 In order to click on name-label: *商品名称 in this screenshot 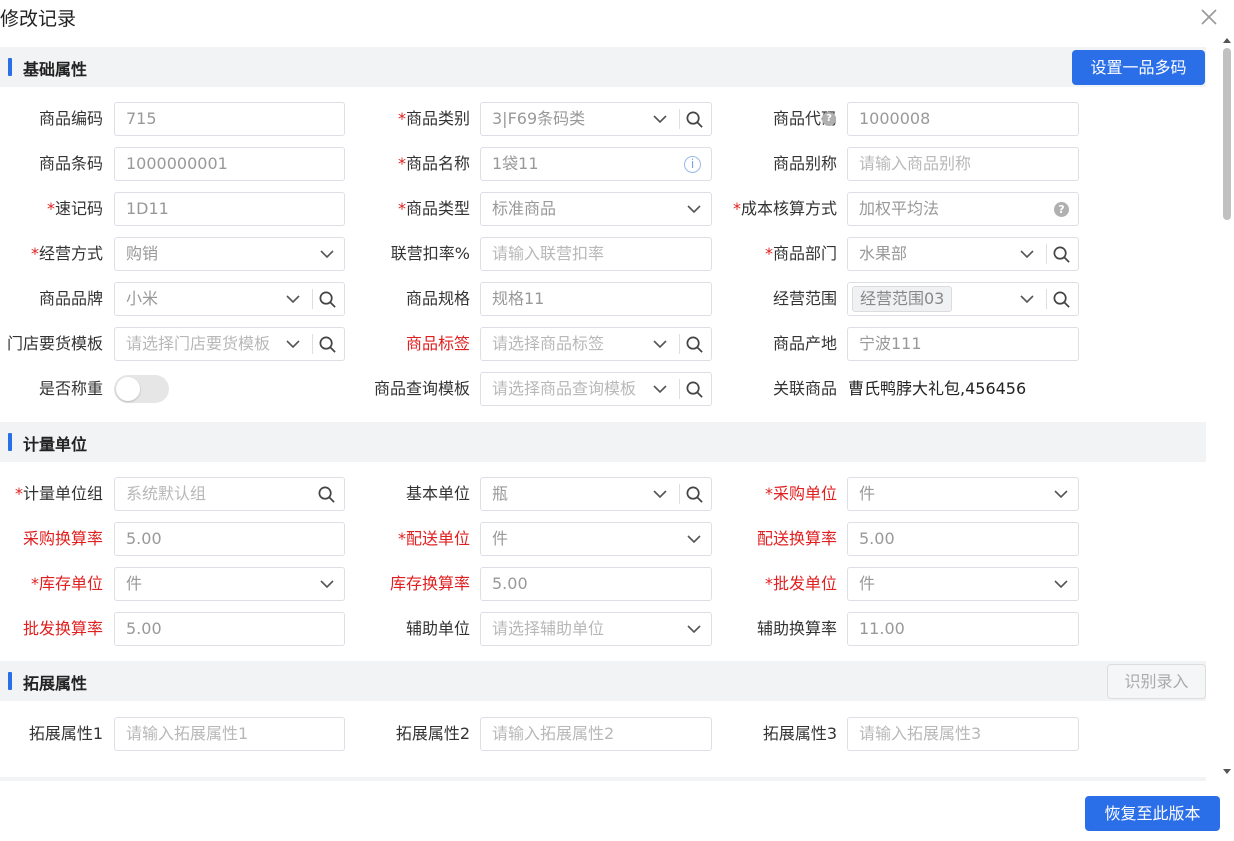, I will do `click(433, 163)`.